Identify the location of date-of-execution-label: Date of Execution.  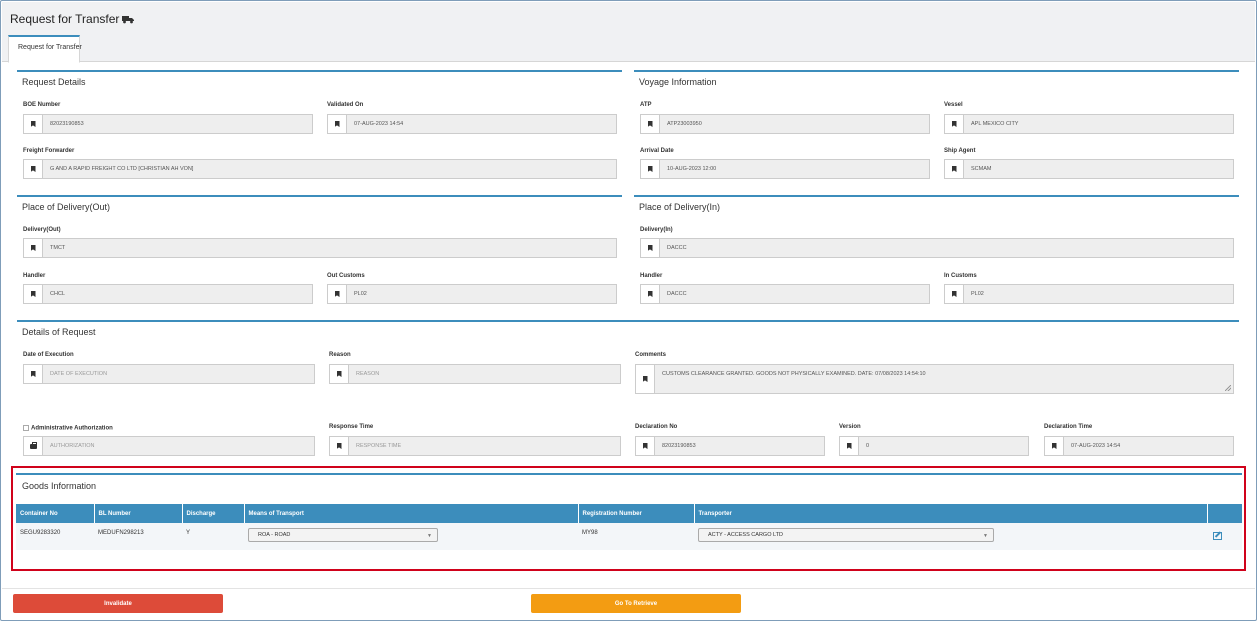
(48, 355).